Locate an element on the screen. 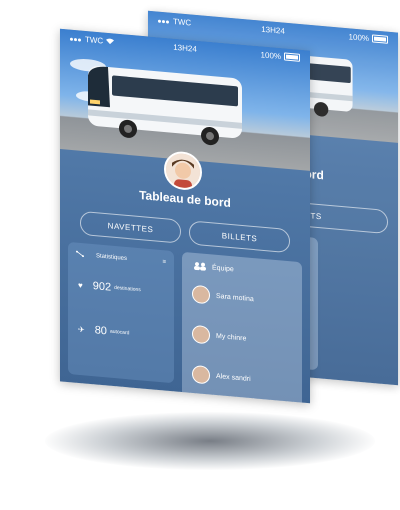 The height and width of the screenshot is (510, 400). stats-header: Statistiques ≡ is located at coordinates (120, 258).